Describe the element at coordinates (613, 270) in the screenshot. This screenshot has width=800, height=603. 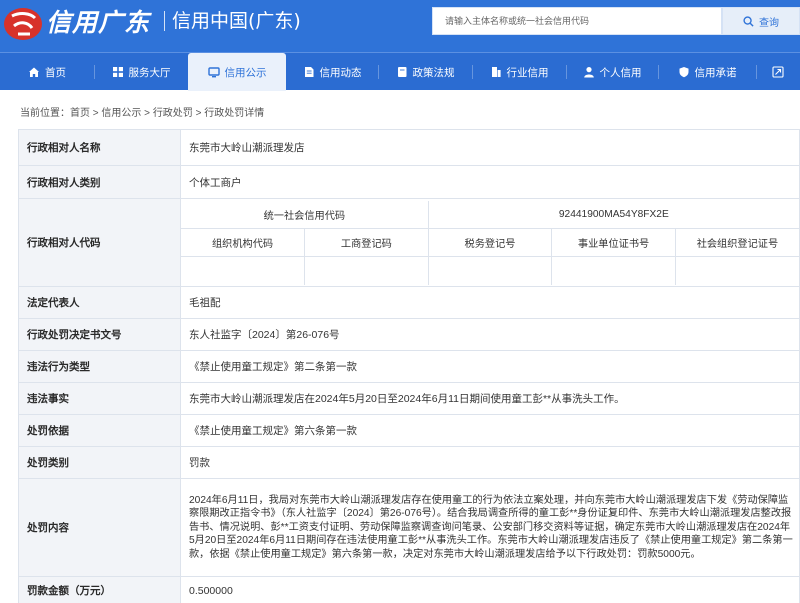
I see `institution-cert-value` at that location.